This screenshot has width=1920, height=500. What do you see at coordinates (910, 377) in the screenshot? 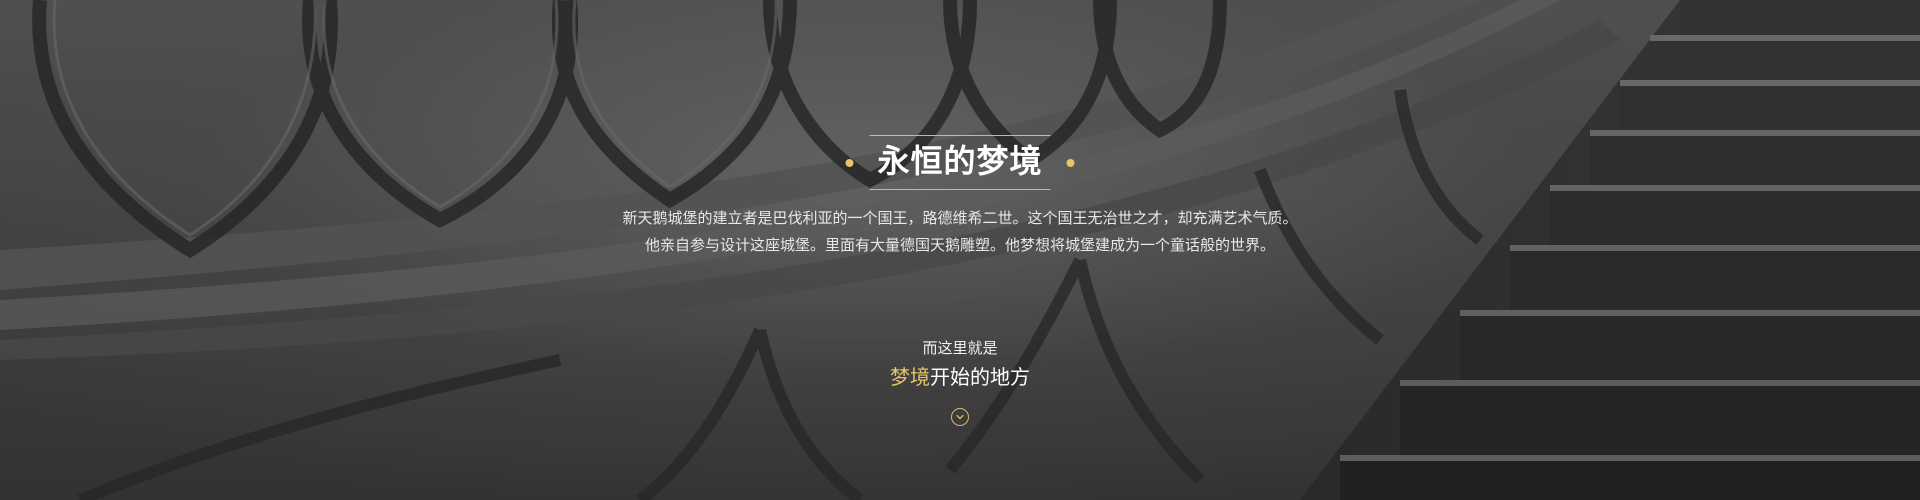
I see `tagline-highlight: 梦境` at bounding box center [910, 377].